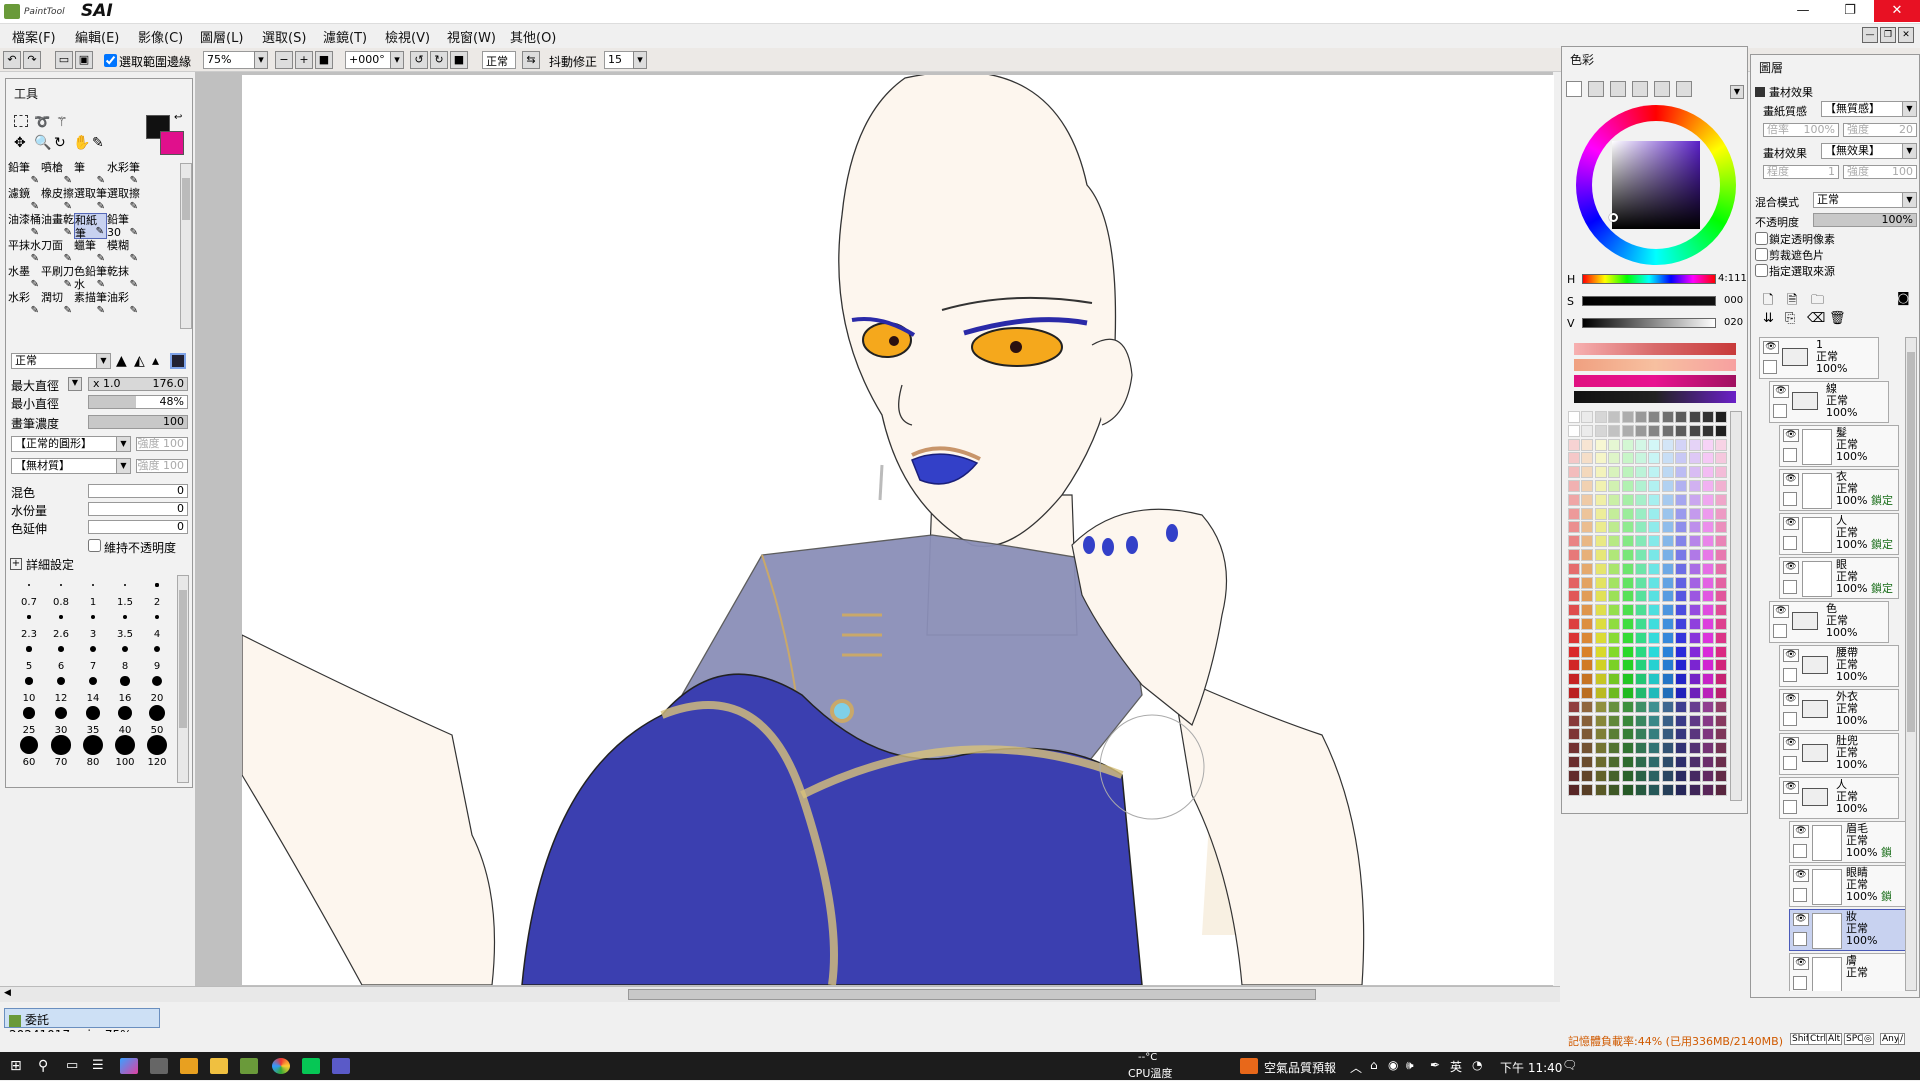 This screenshot has width=1920, height=1081. Describe the element at coordinates (419, 60) in the screenshot. I see `rotate-left-button: ↺` at that location.